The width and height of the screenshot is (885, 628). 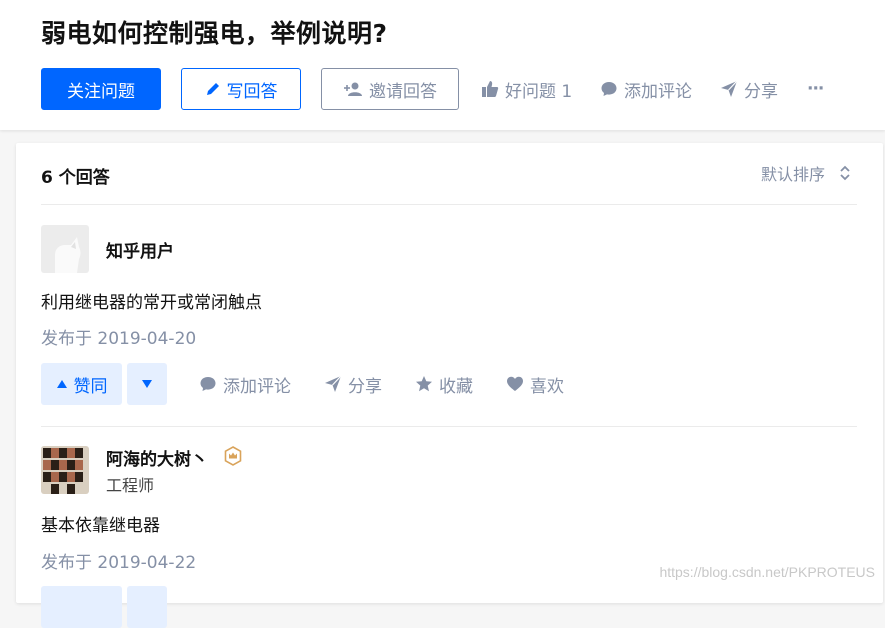 I want to click on share-label: 分享, so click(x=761, y=91).